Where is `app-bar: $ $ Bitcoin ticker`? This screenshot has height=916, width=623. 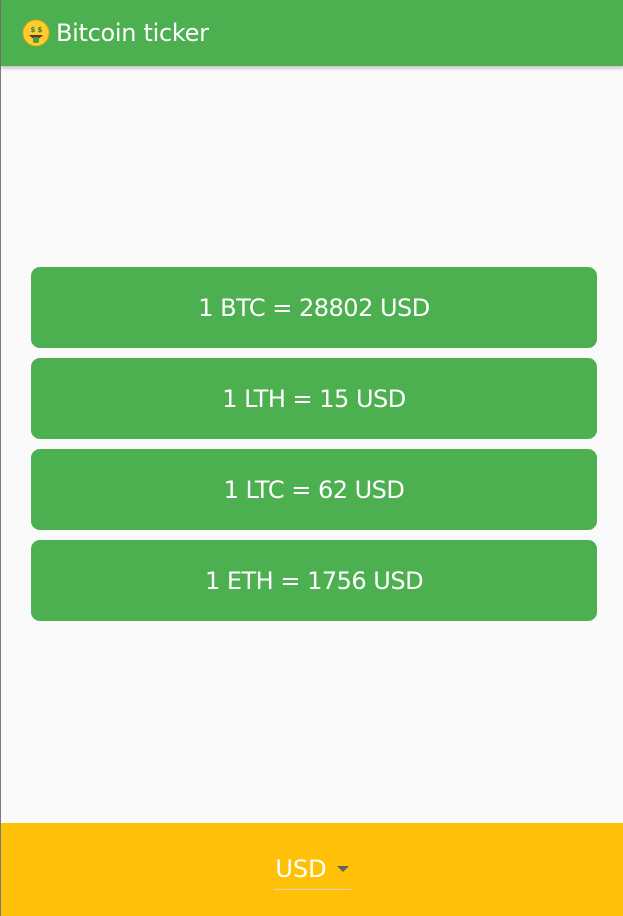
app-bar: $ $ Bitcoin ticker is located at coordinates (312, 33).